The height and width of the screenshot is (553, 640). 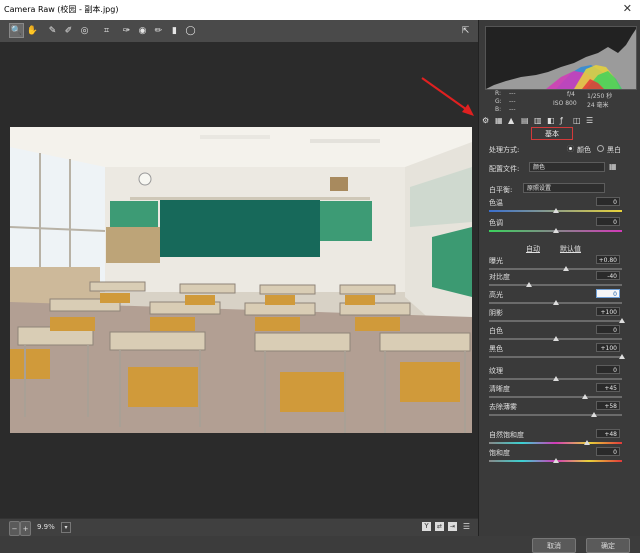 What do you see at coordinates (158, 30) in the screenshot?
I see `adjustment-brush-tool-icon: ✏` at bounding box center [158, 30].